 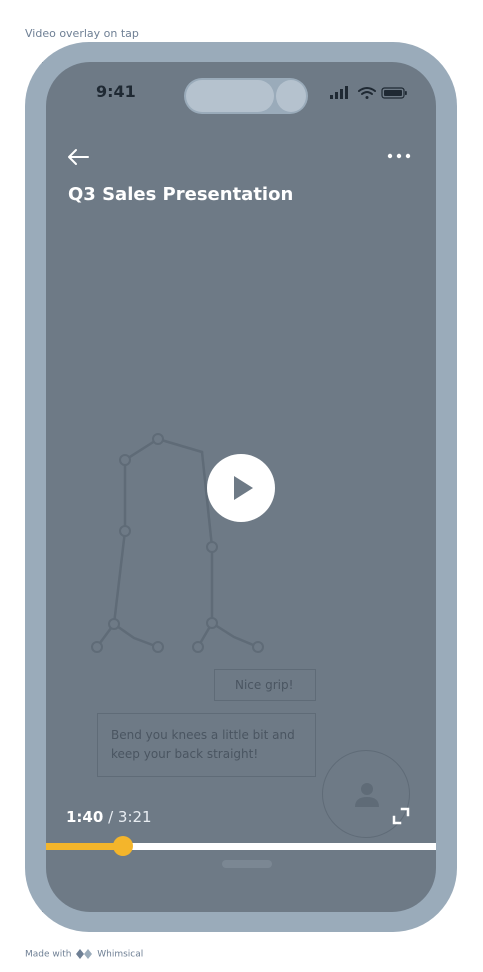 What do you see at coordinates (394, 93) in the screenshot?
I see `battery-icon` at bounding box center [394, 93].